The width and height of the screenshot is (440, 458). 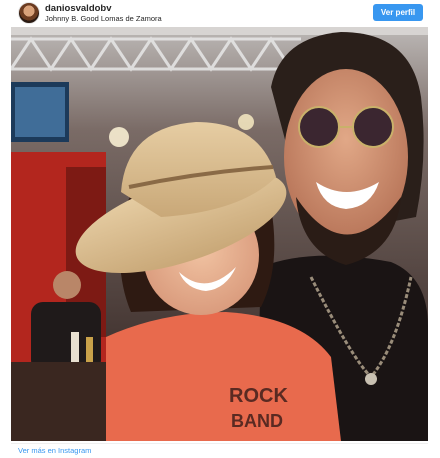 What do you see at coordinates (257, 421) in the screenshot?
I see `shirt-text-2: BAND` at bounding box center [257, 421].